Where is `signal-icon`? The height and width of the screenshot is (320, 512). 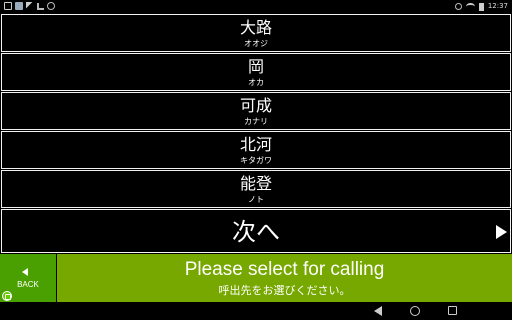
signal-icon is located at coordinates (30, 6).